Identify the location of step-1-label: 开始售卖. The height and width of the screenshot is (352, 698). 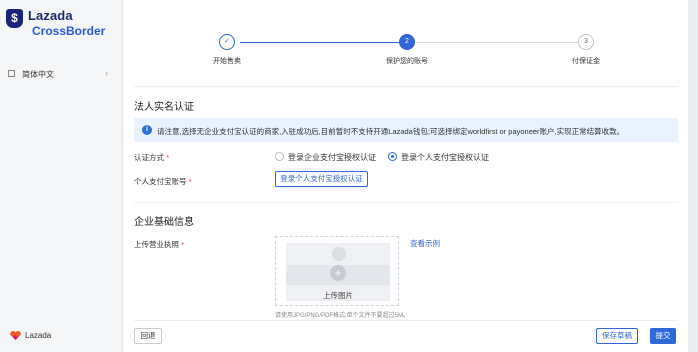
(227, 61).